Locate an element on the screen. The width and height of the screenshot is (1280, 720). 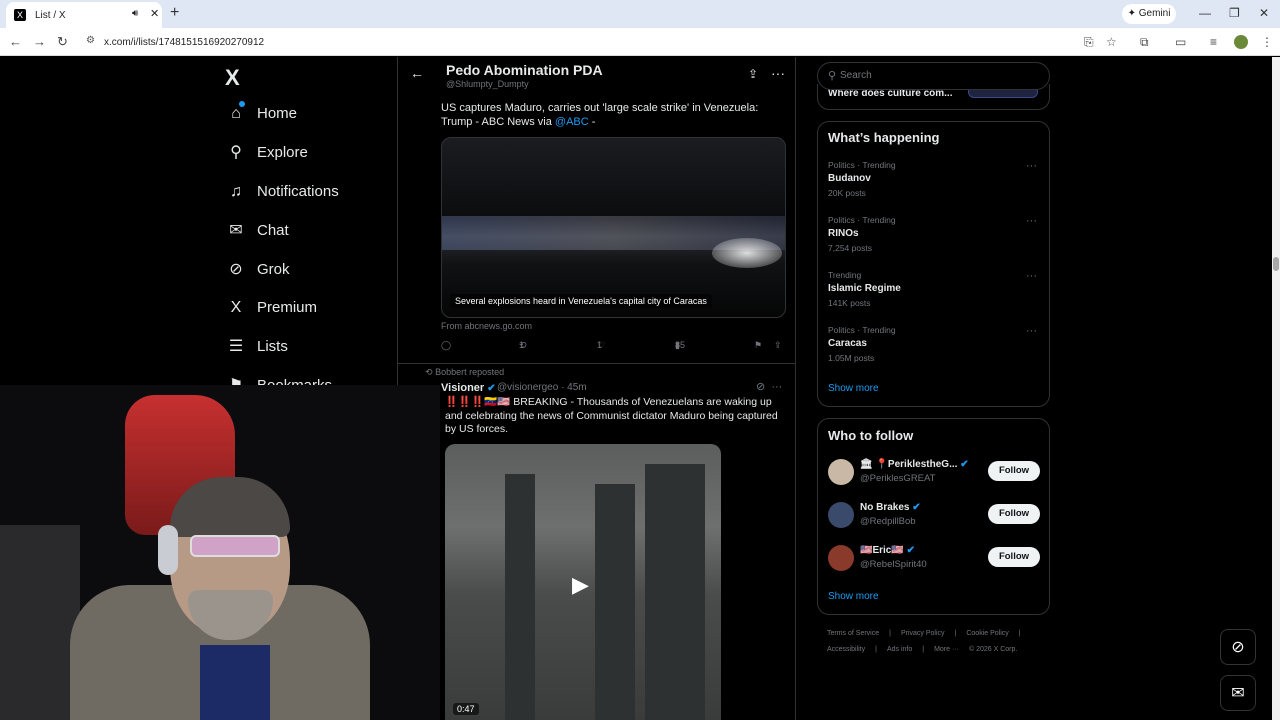
card-source: From abcnews.go.com is located at coordinates (486, 326).